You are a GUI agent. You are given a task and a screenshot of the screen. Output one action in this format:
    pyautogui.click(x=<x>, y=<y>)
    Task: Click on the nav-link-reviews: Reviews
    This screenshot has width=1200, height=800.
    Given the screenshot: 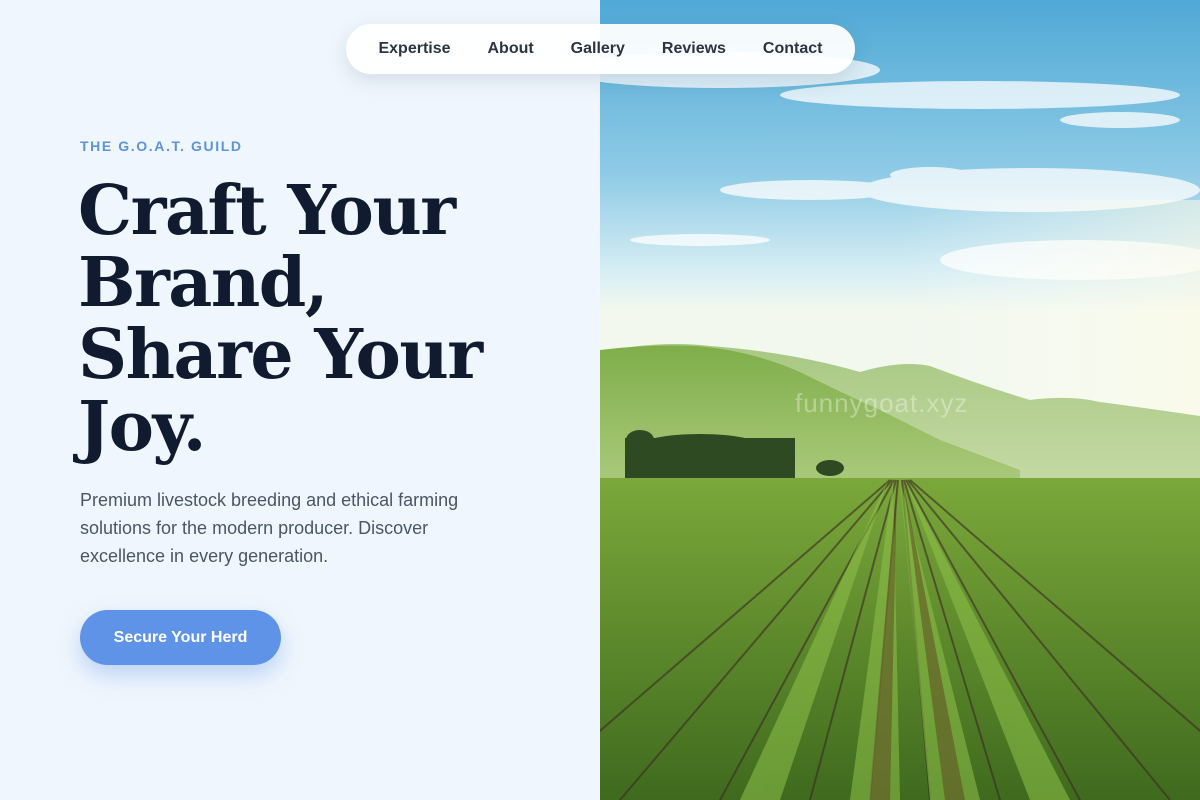 What is the action you would take?
    pyautogui.click(x=694, y=49)
    